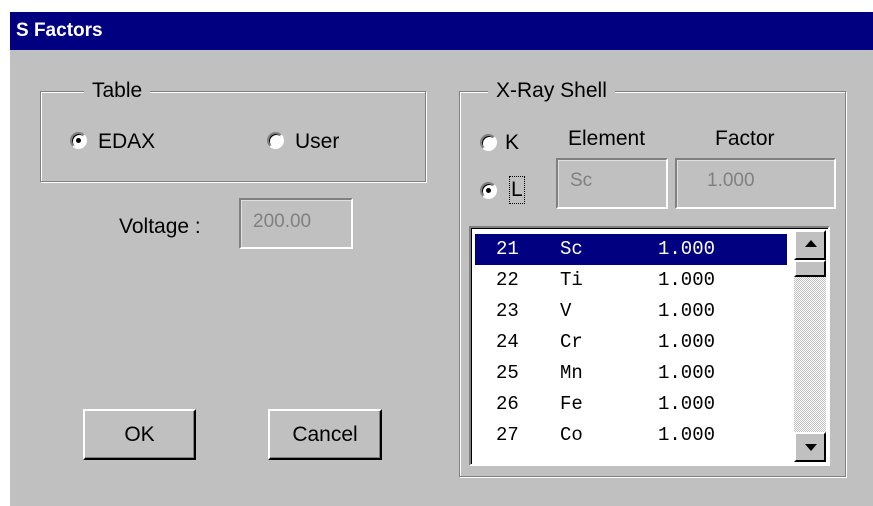 Image resolution: width=873 pixels, height=506 pixels. I want to click on scroll-thumb, so click(810, 268).